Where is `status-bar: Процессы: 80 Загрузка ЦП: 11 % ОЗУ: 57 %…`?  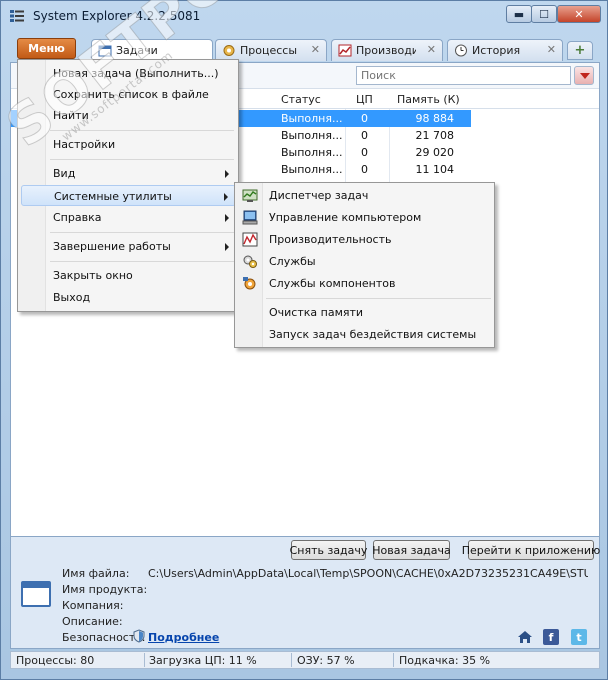 status-bar: Процессы: 80 Загрузка ЦП: 11 % ОЗУ: 57 %… is located at coordinates (305, 660).